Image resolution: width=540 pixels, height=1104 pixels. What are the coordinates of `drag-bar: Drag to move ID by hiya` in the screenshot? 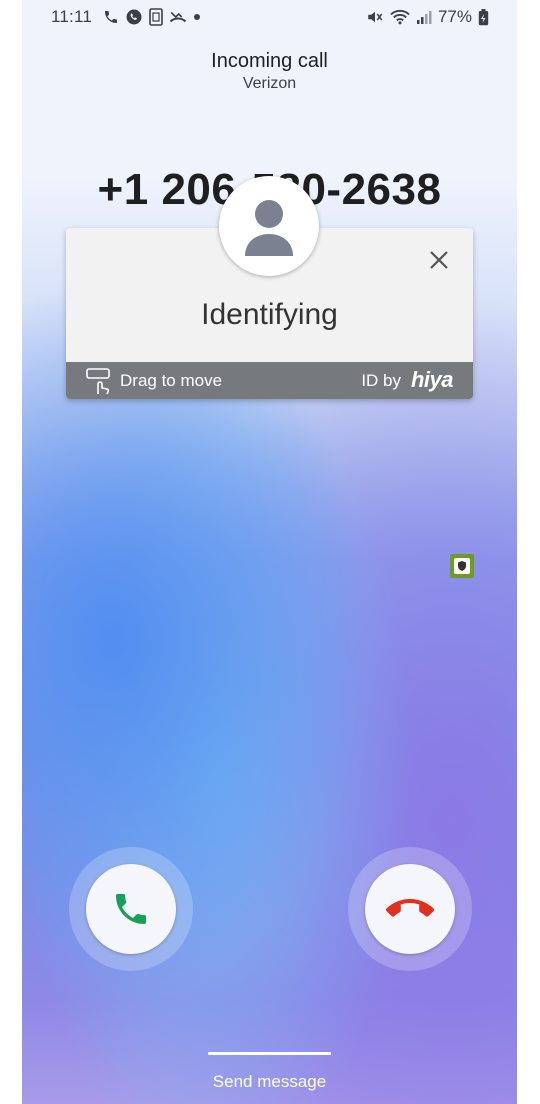 It's located at (269, 380).